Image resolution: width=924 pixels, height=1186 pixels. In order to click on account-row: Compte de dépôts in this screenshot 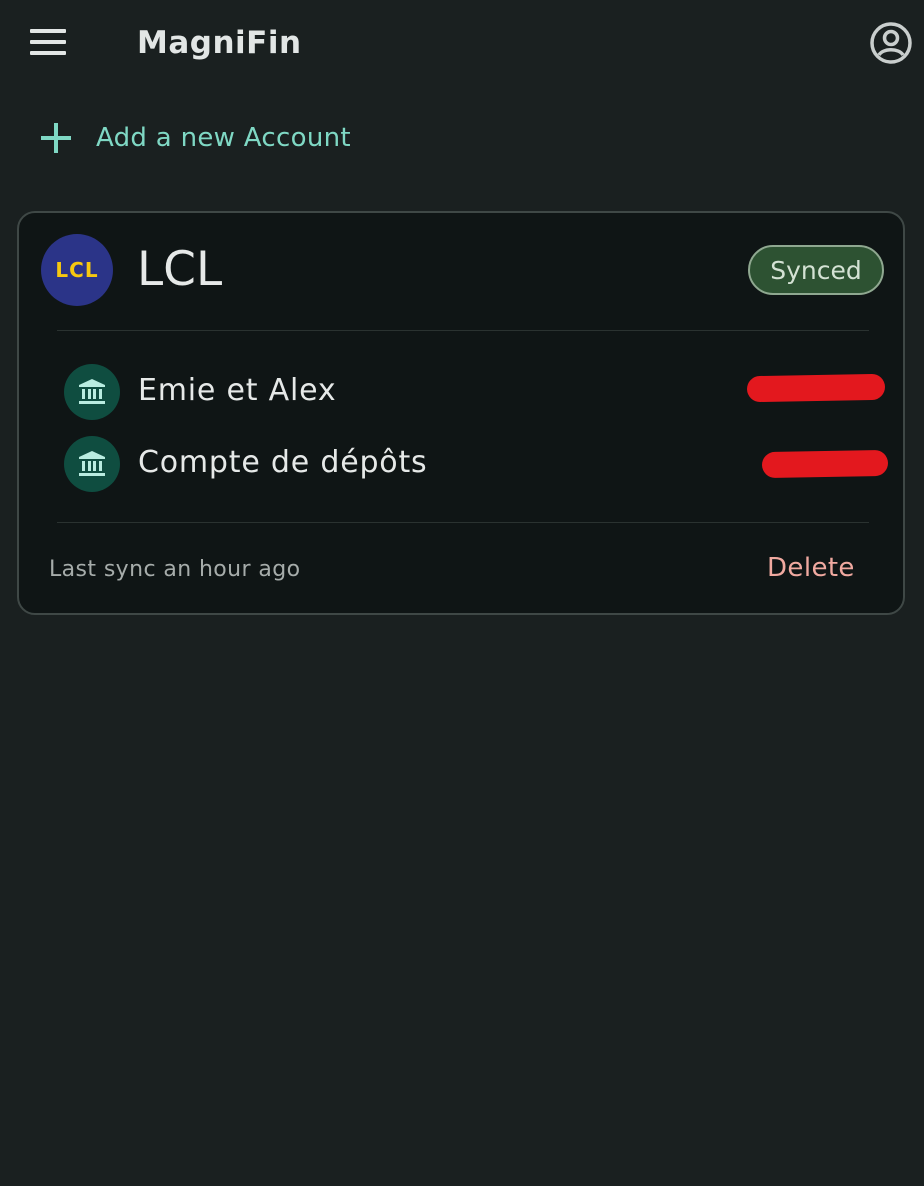, I will do `click(479, 464)`.